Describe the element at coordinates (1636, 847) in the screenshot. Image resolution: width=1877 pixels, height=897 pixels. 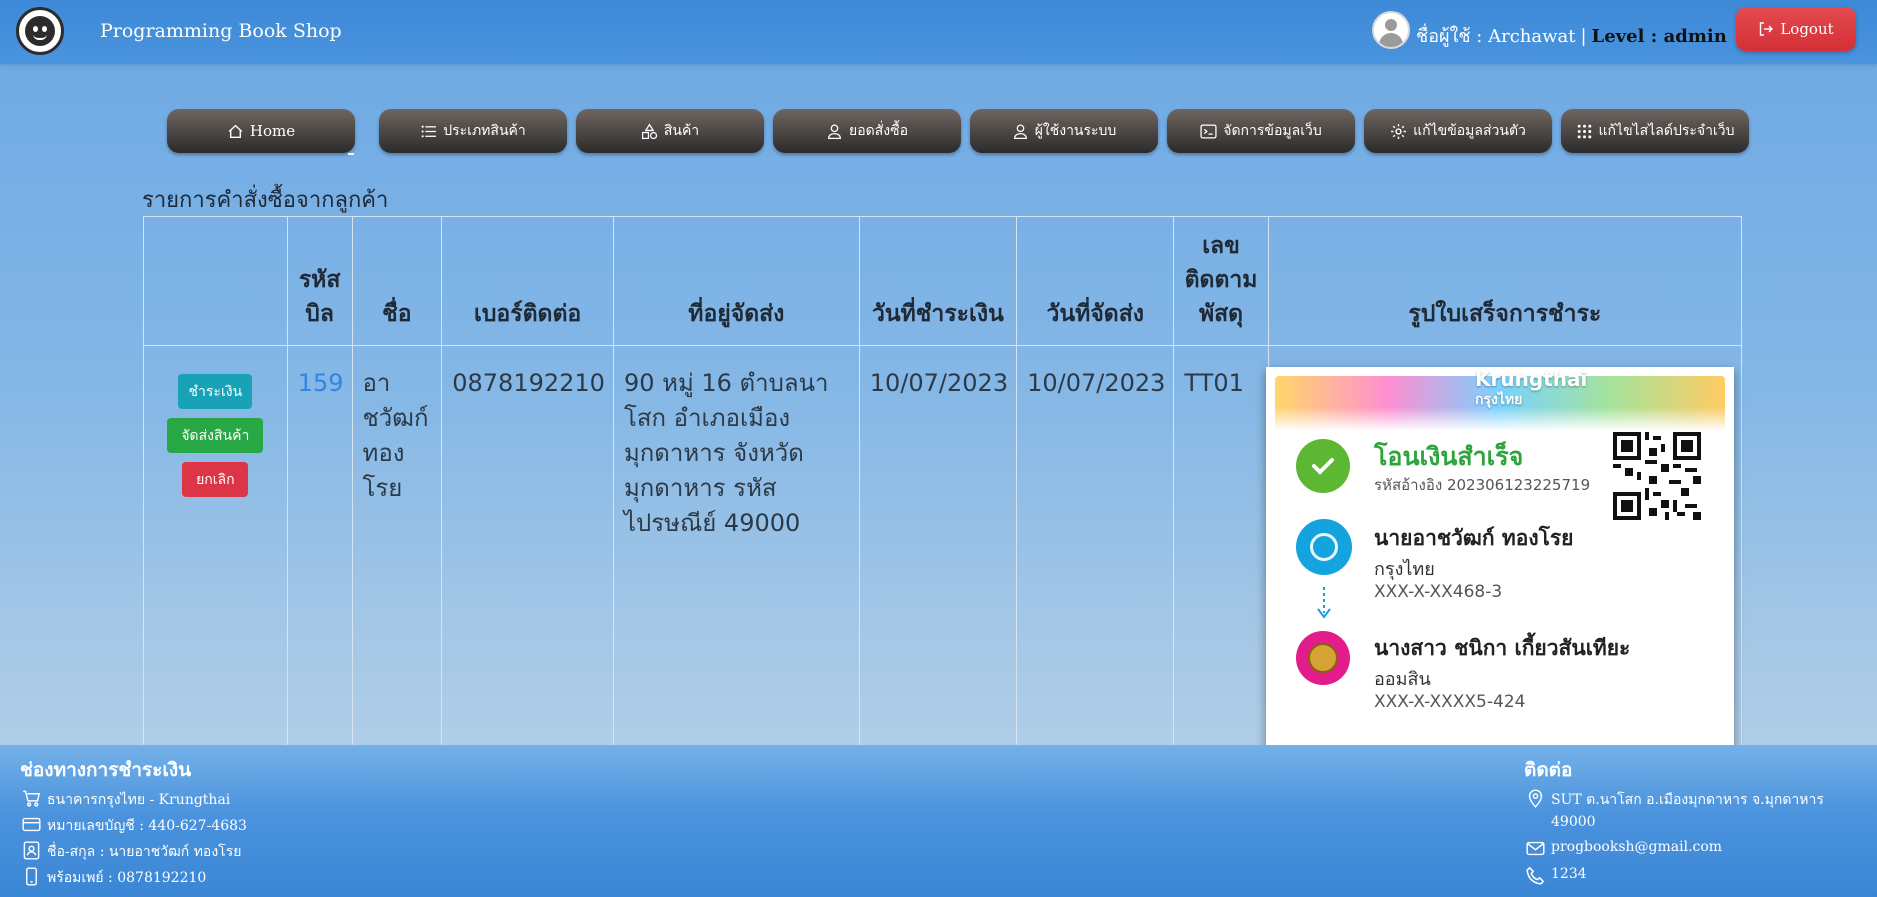
I see `contact-email-text: progbooksh@gmail.com` at that location.